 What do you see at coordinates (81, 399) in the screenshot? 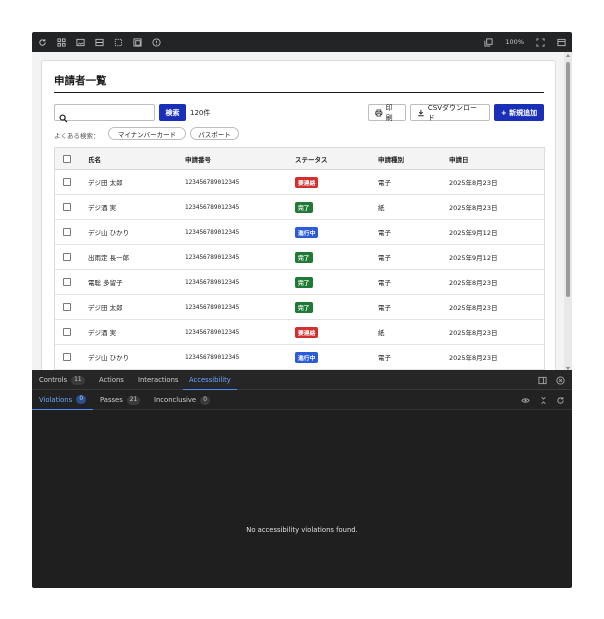
I see `violations-count: 0` at bounding box center [81, 399].